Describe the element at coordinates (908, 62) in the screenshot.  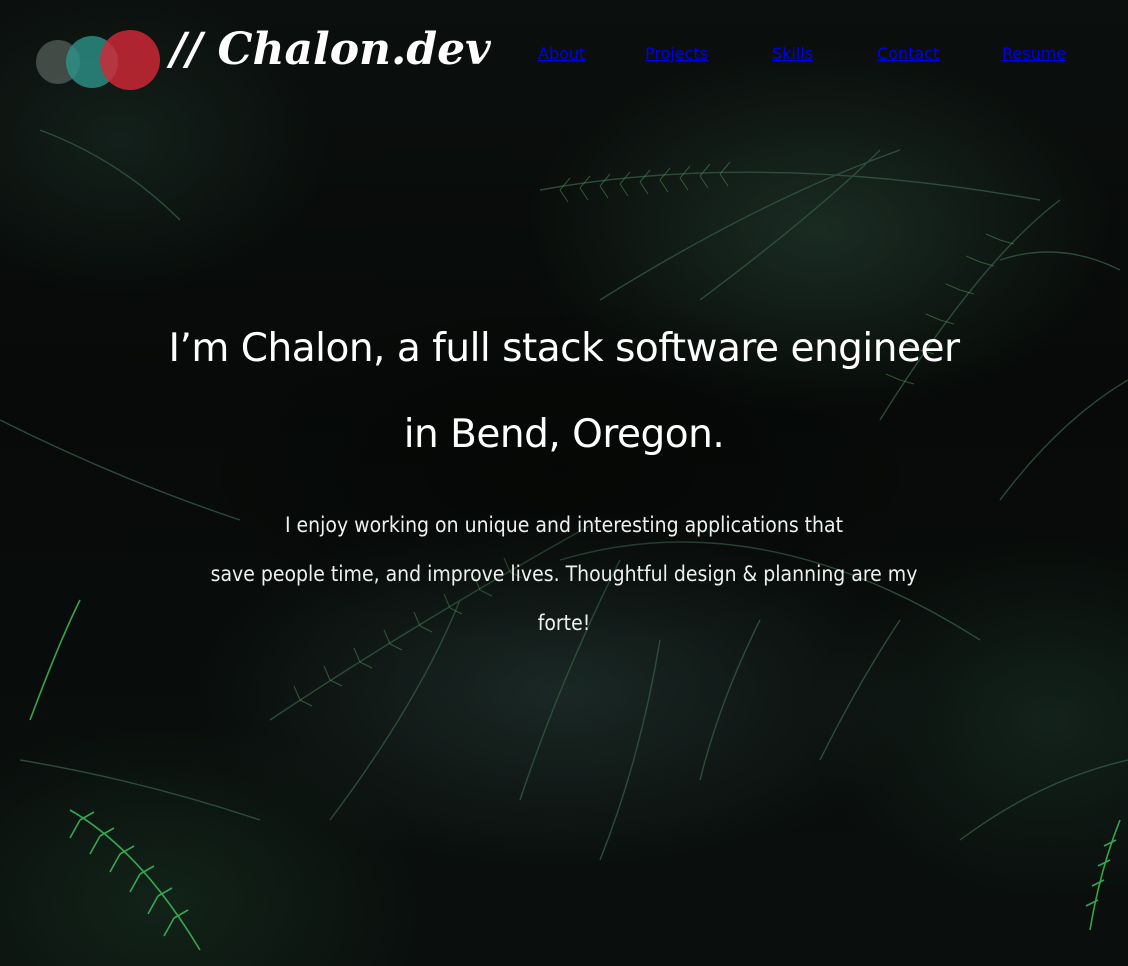
I see `nav-link-contact: Contact` at that location.